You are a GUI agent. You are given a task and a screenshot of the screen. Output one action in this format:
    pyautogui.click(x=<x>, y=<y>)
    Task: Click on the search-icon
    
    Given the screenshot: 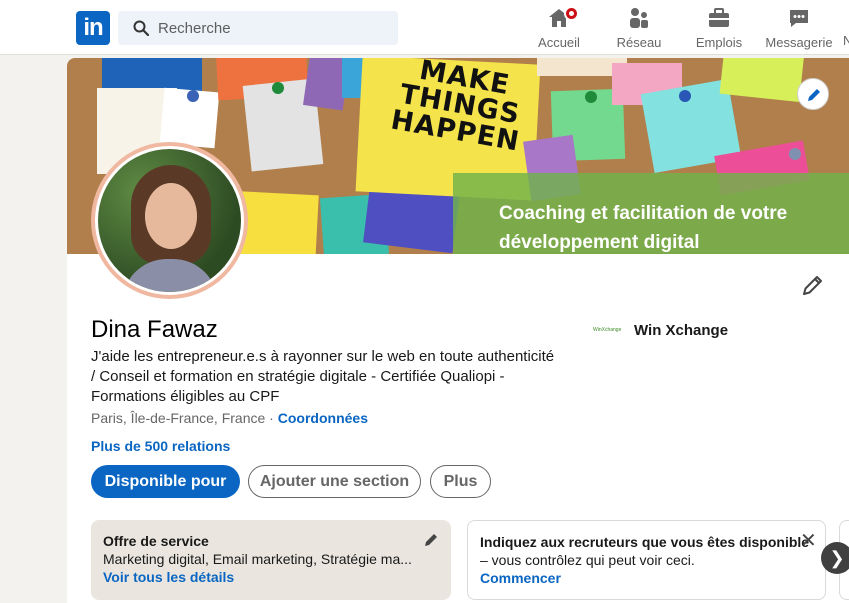 What is the action you would take?
    pyautogui.click(x=141, y=30)
    